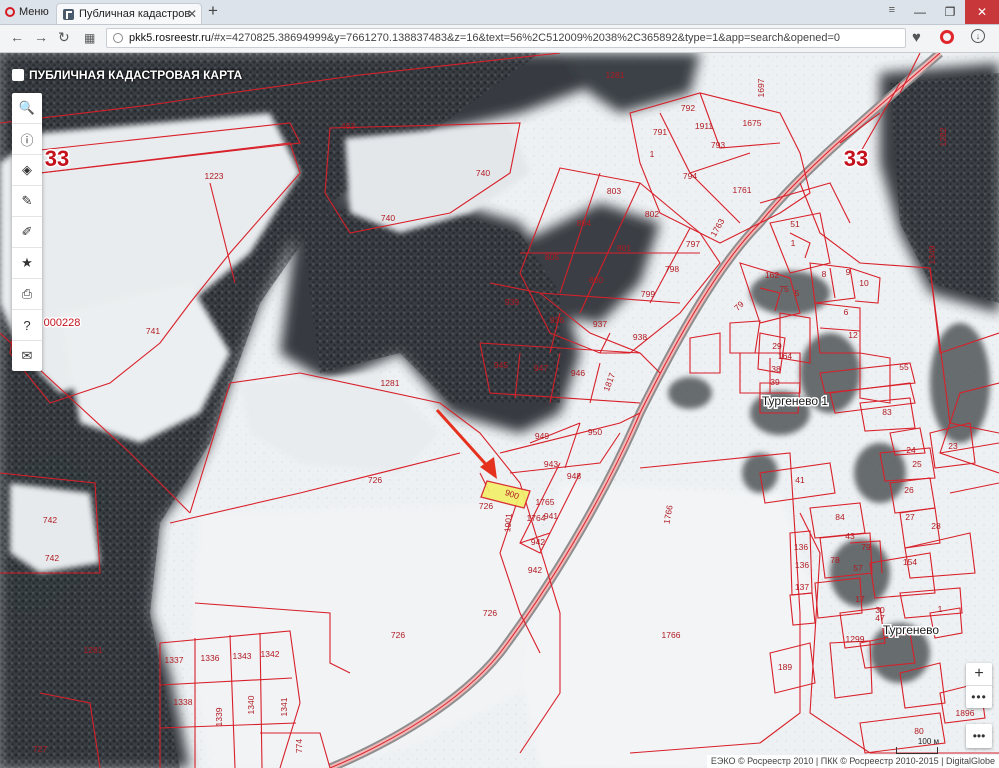 This screenshot has width=999, height=768. What do you see at coordinates (512, 302) in the screenshot?
I see `parcel-number-label: 939` at bounding box center [512, 302].